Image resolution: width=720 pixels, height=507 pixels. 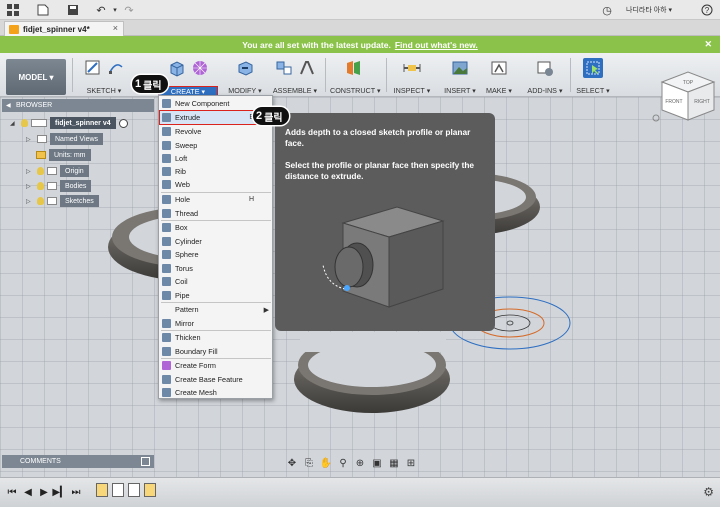 What do you see at coordinates (593, 68) in the screenshot?
I see `select-icon` at bounding box center [593, 68].